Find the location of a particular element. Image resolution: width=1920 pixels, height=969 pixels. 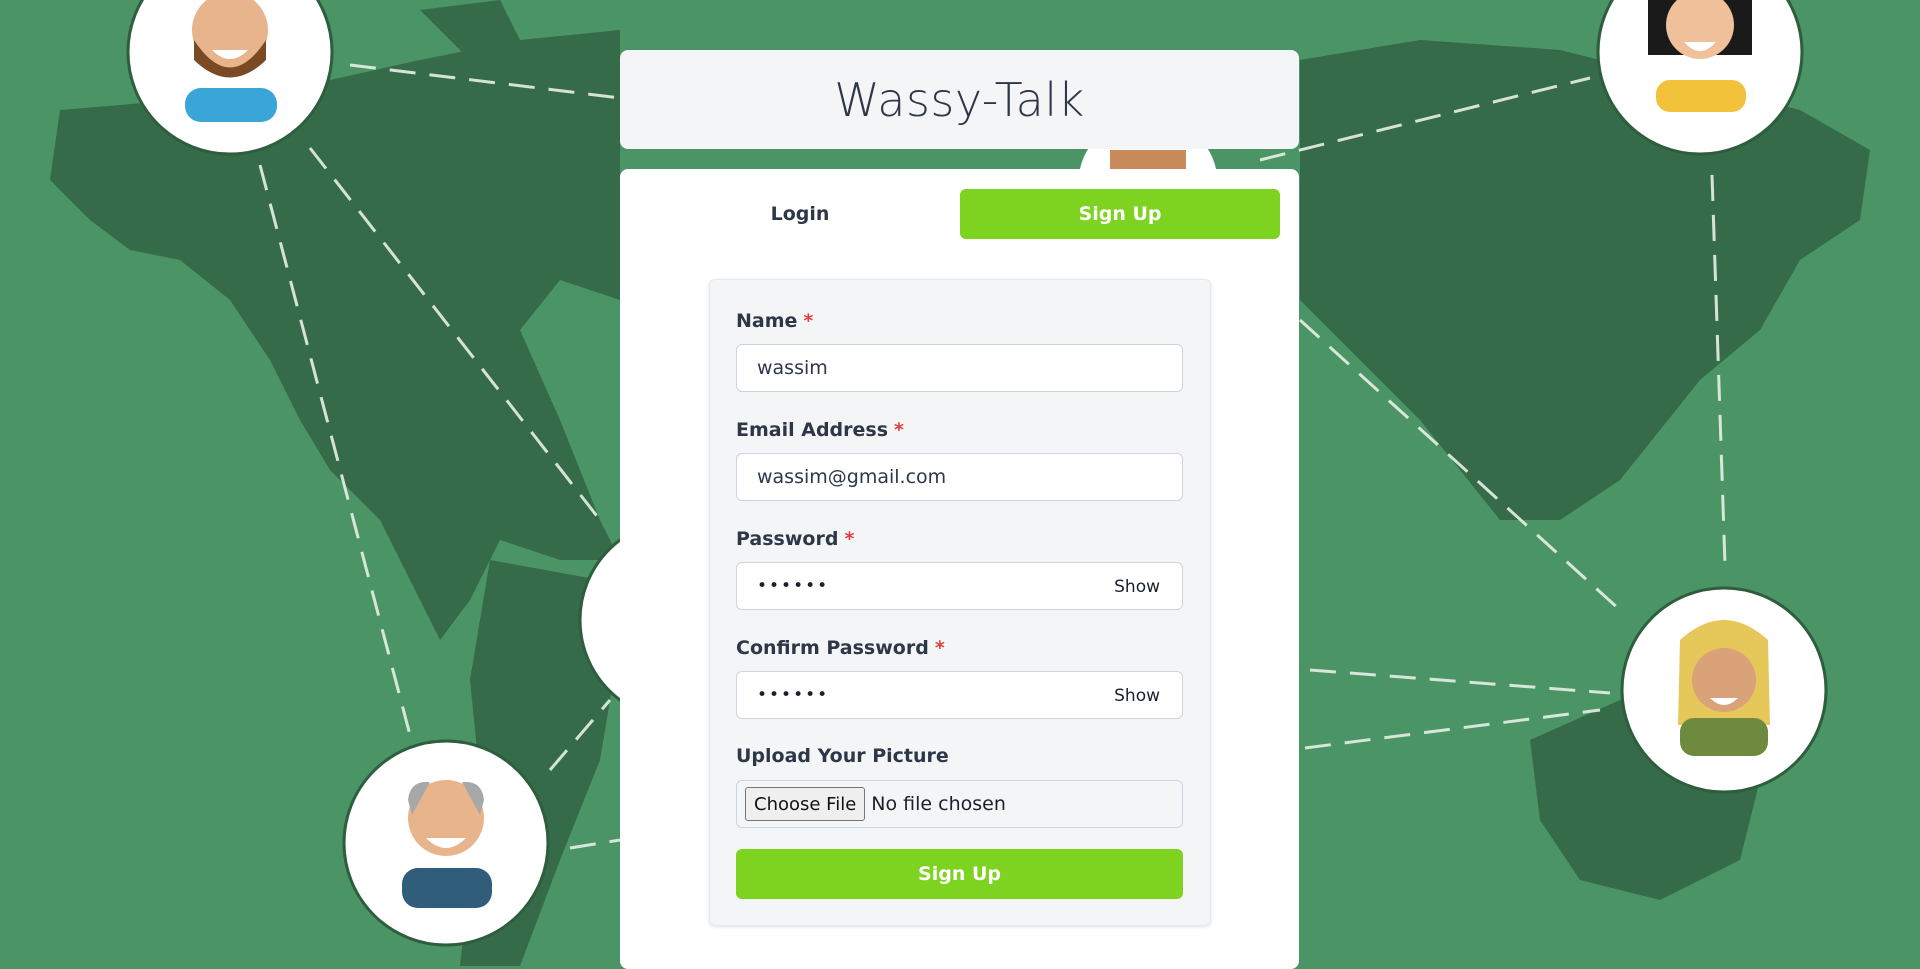

name-label: Name * is located at coordinates (775, 321).